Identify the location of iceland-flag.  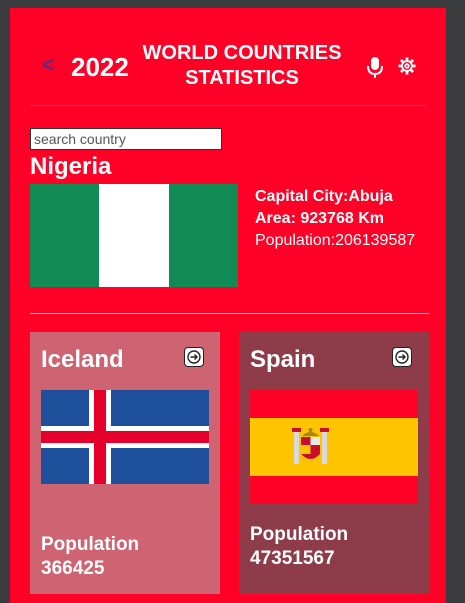
(125, 437).